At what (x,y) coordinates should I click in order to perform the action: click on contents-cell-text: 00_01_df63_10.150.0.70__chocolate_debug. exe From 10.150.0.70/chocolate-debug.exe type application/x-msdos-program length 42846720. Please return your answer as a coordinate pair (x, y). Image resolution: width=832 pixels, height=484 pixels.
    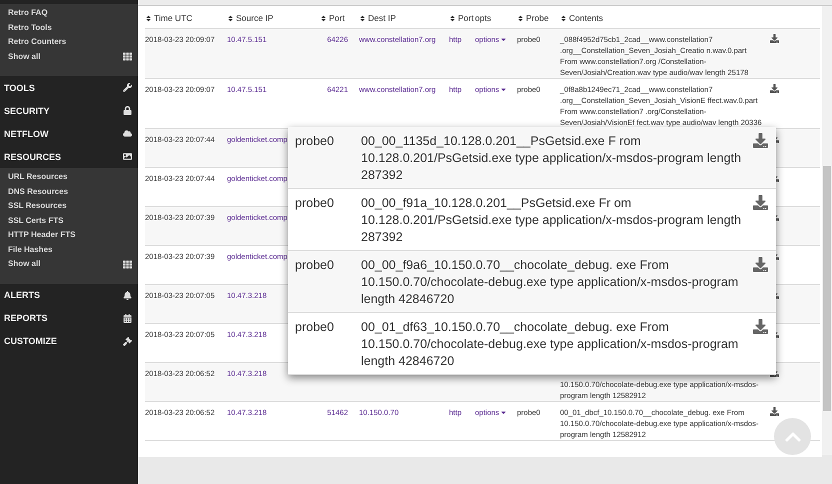
    Looking at the image, I should click on (550, 344).